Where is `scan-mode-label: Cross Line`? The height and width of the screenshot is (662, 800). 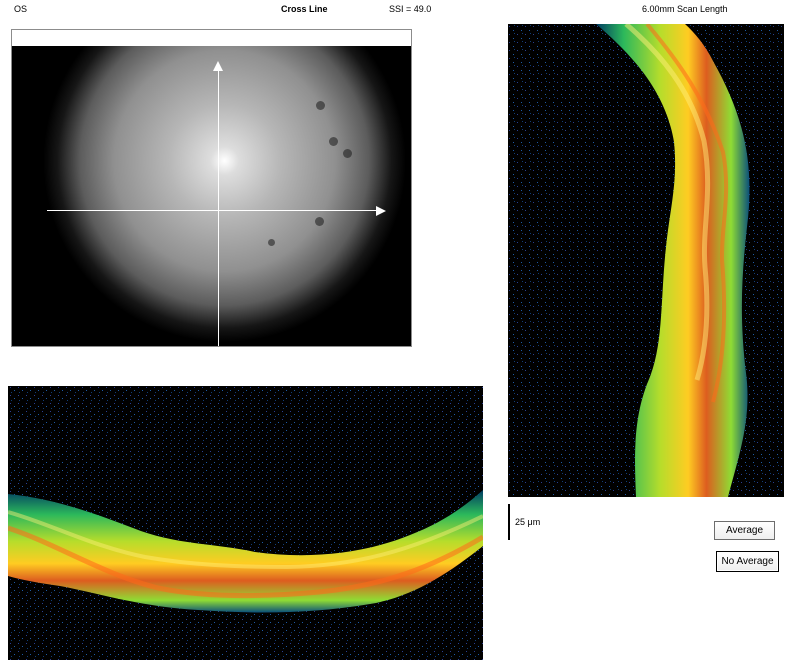 scan-mode-label: Cross Line is located at coordinates (304, 9).